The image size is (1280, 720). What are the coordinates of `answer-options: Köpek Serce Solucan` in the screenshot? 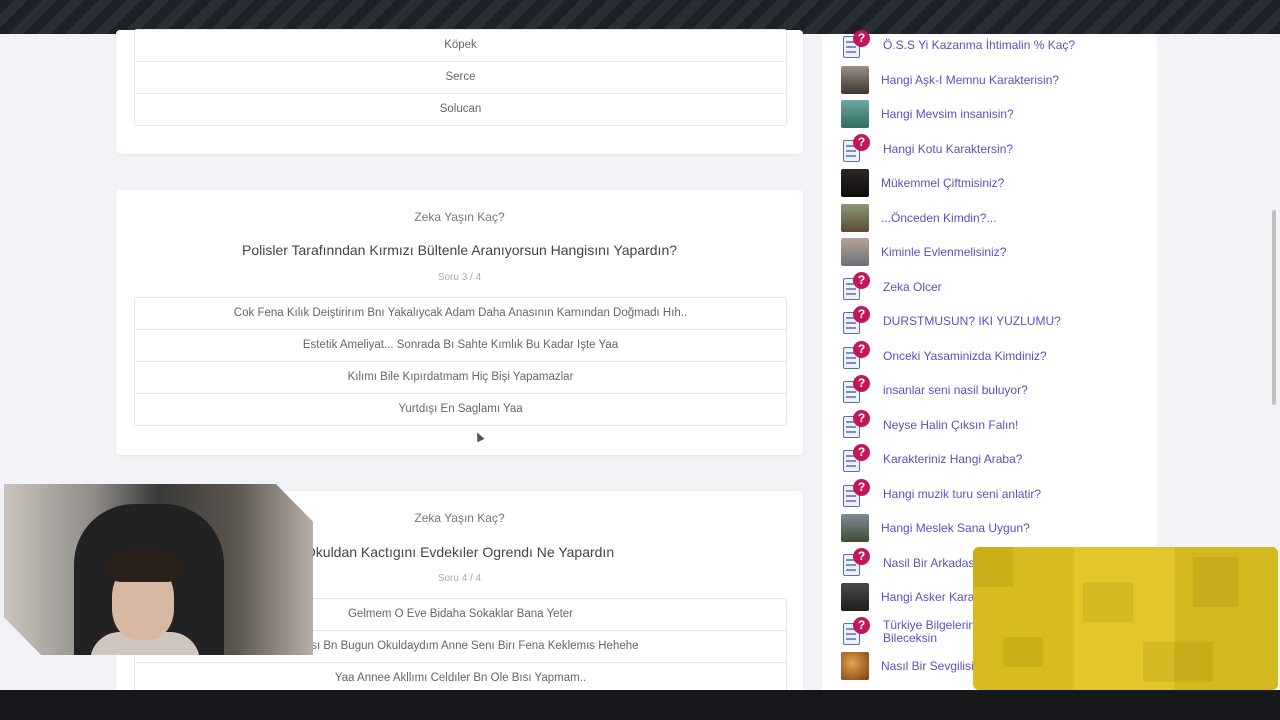 It's located at (460, 77).